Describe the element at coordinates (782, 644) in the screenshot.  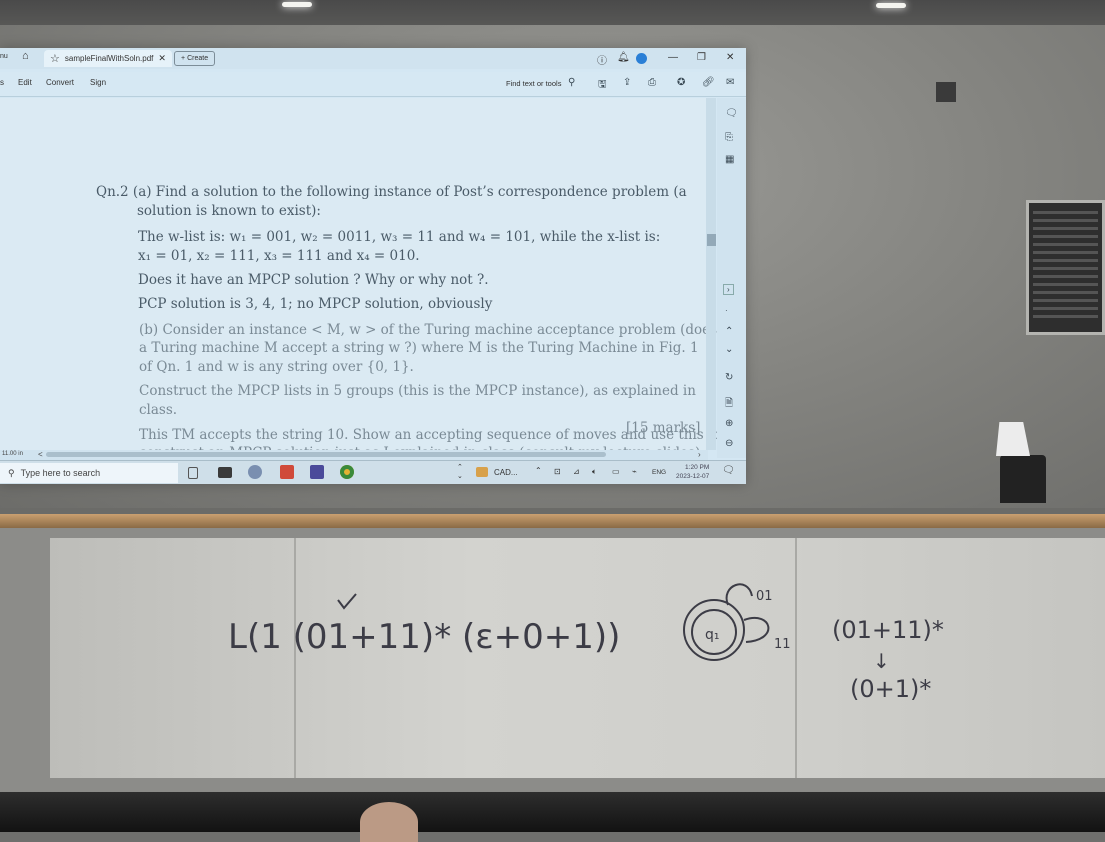
I see `loop-label-right: 11` at that location.